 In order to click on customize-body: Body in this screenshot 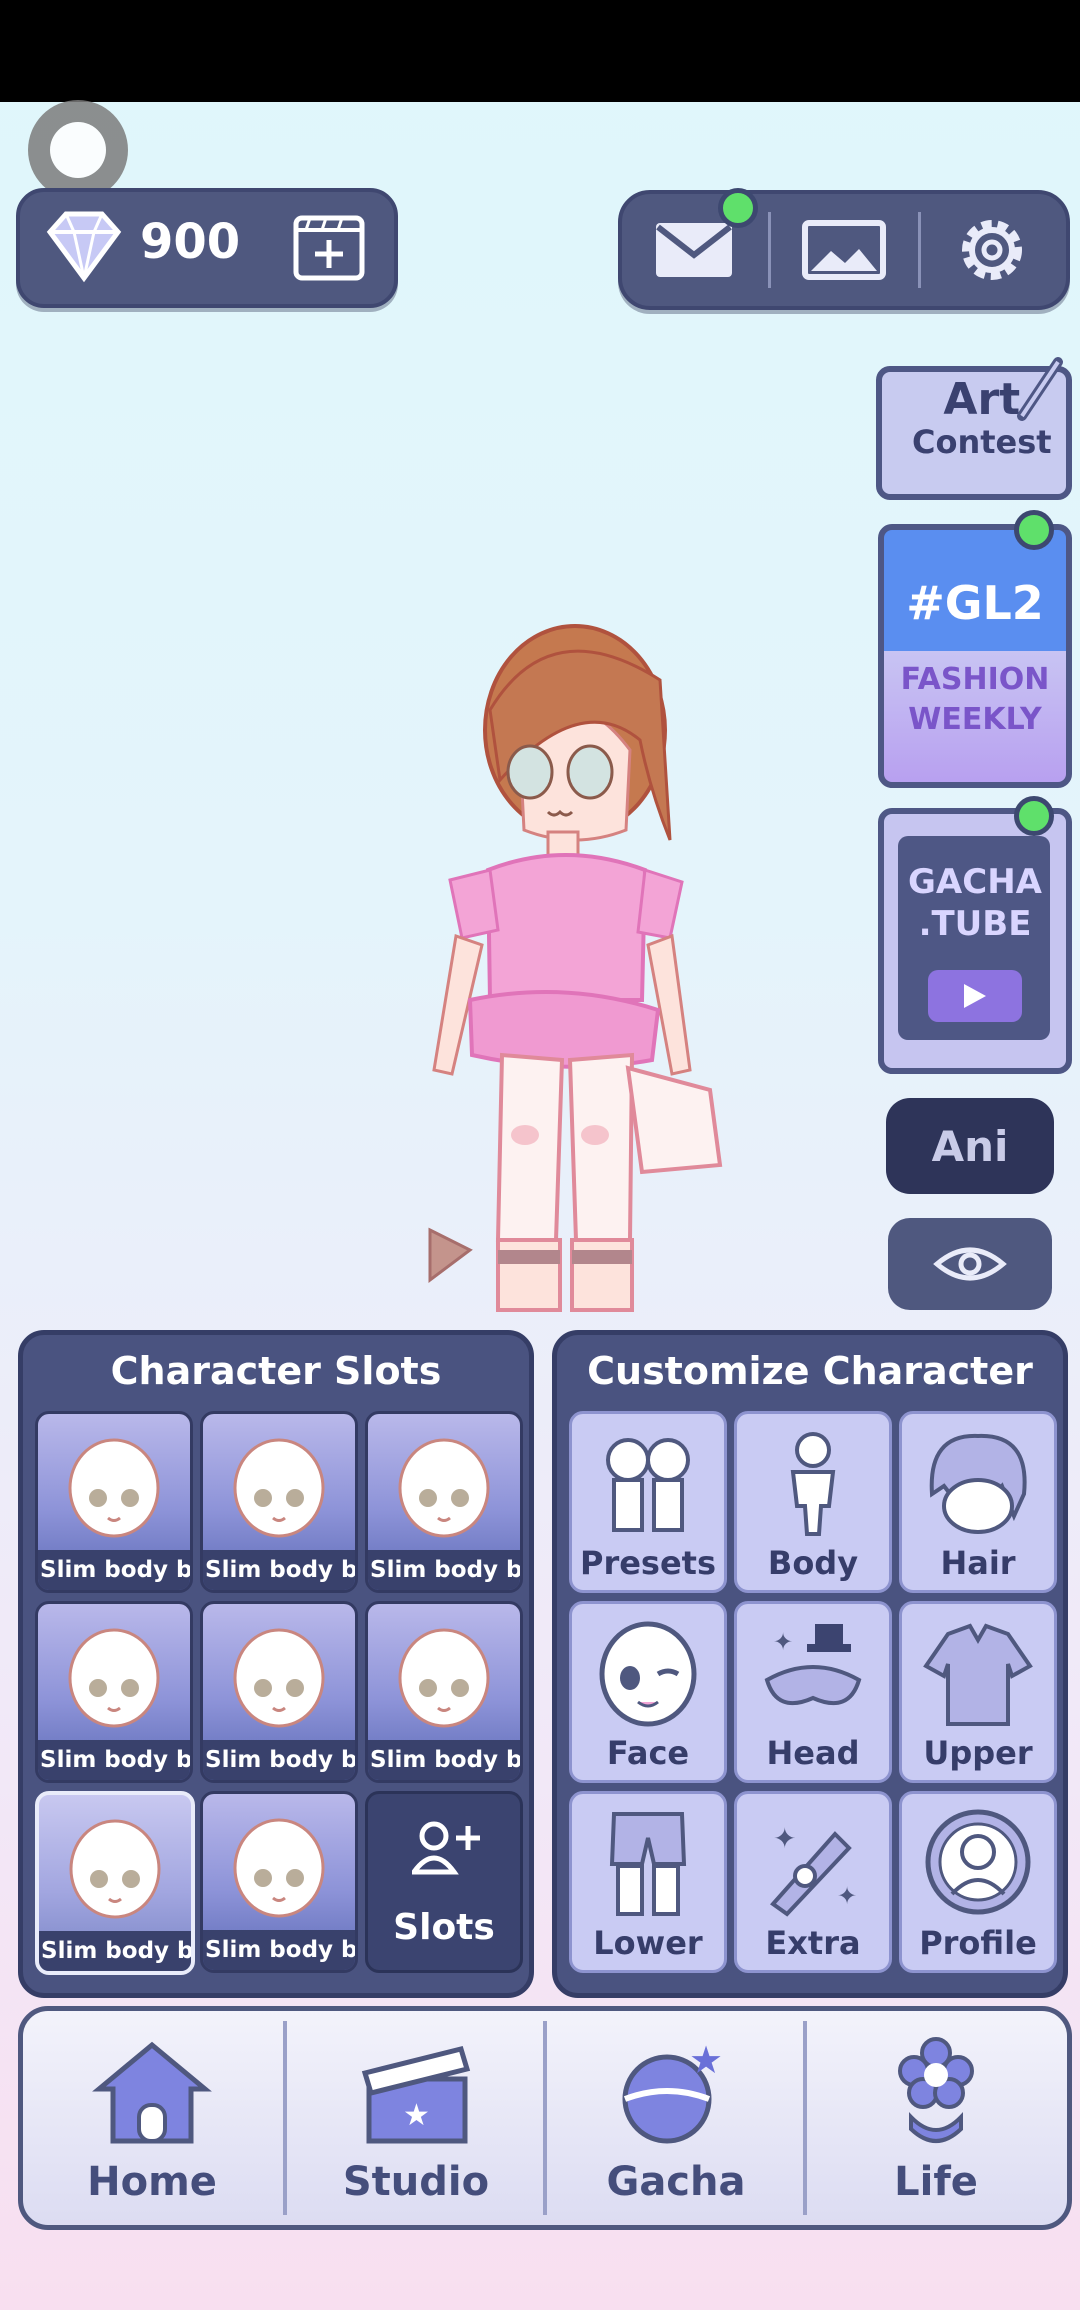, I will do `click(813, 1502)`.